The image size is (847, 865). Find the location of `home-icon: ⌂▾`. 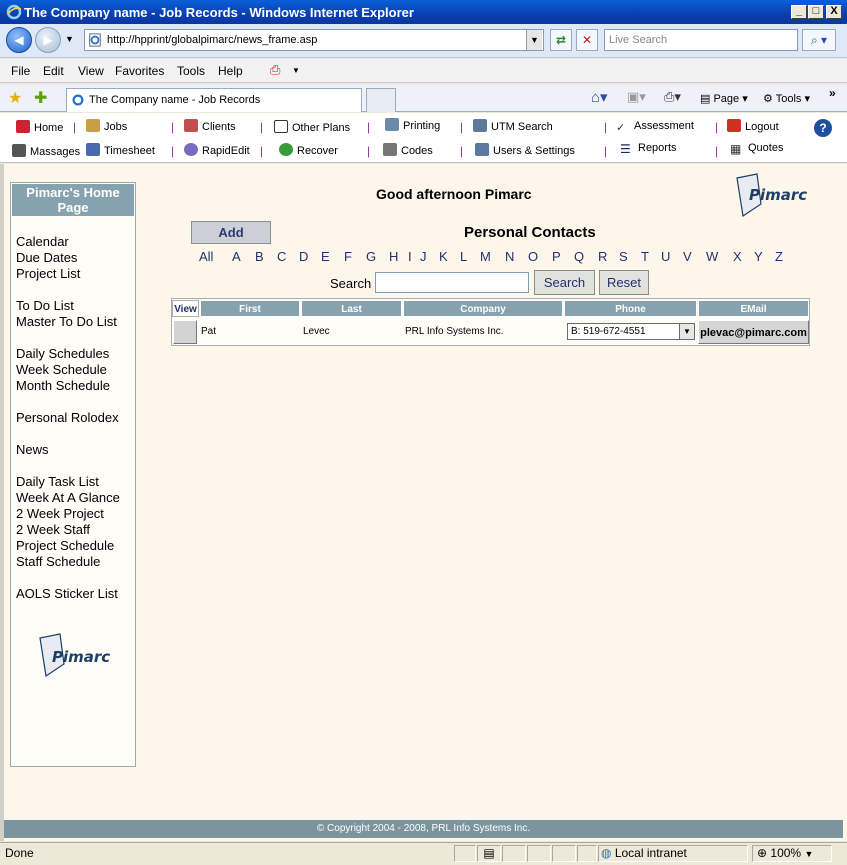

home-icon: ⌂▾ is located at coordinates (599, 97).